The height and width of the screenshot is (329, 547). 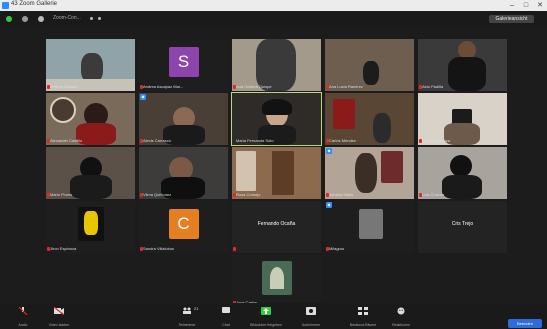 I want to click on record-button: Aufnehmen, so click(x=311, y=317).